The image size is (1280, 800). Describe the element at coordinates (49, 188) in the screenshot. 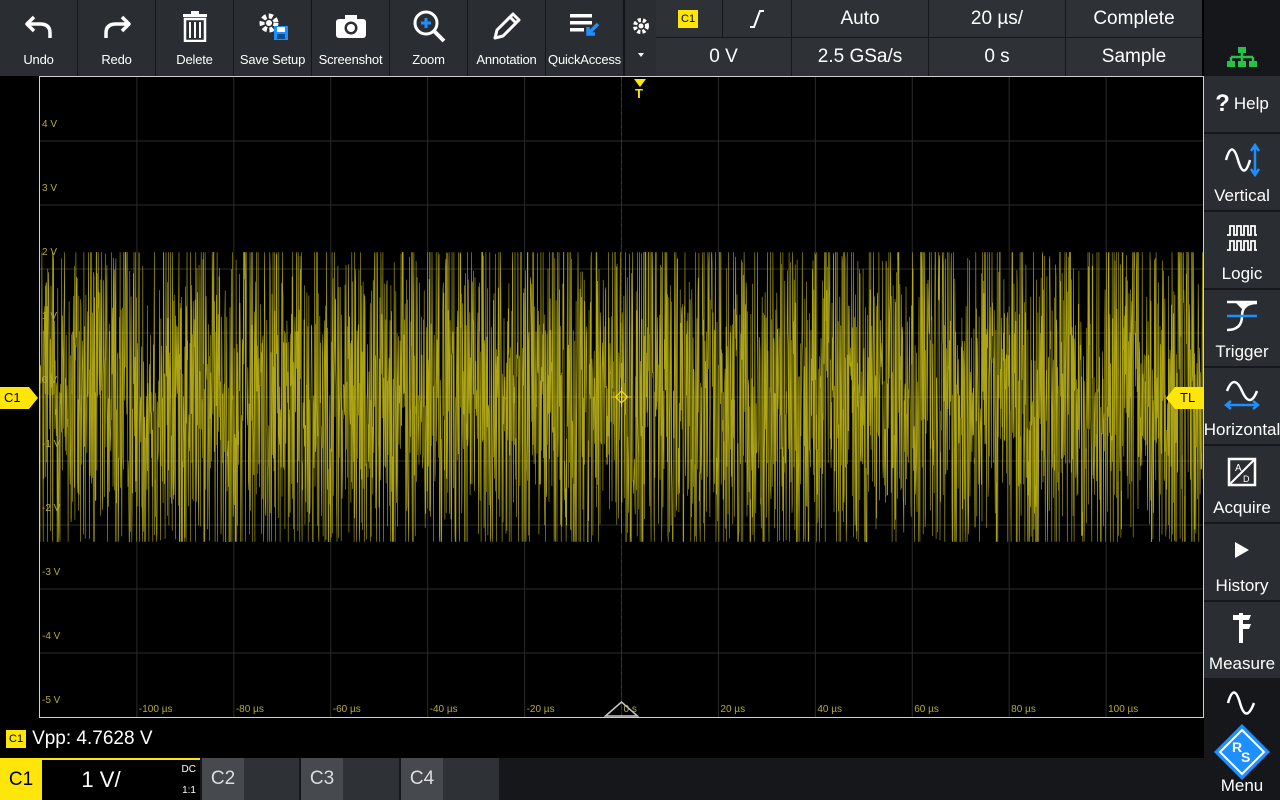

I see `y-tick-label: 3 V` at that location.